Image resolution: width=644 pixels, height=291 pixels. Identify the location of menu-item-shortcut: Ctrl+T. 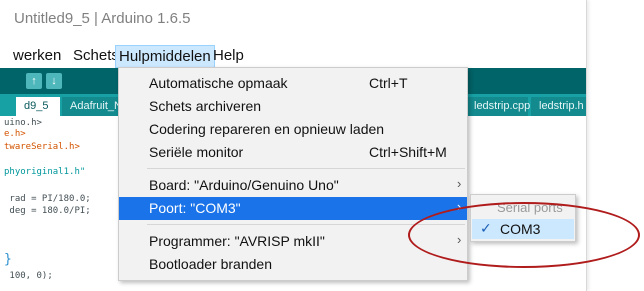
(388, 83).